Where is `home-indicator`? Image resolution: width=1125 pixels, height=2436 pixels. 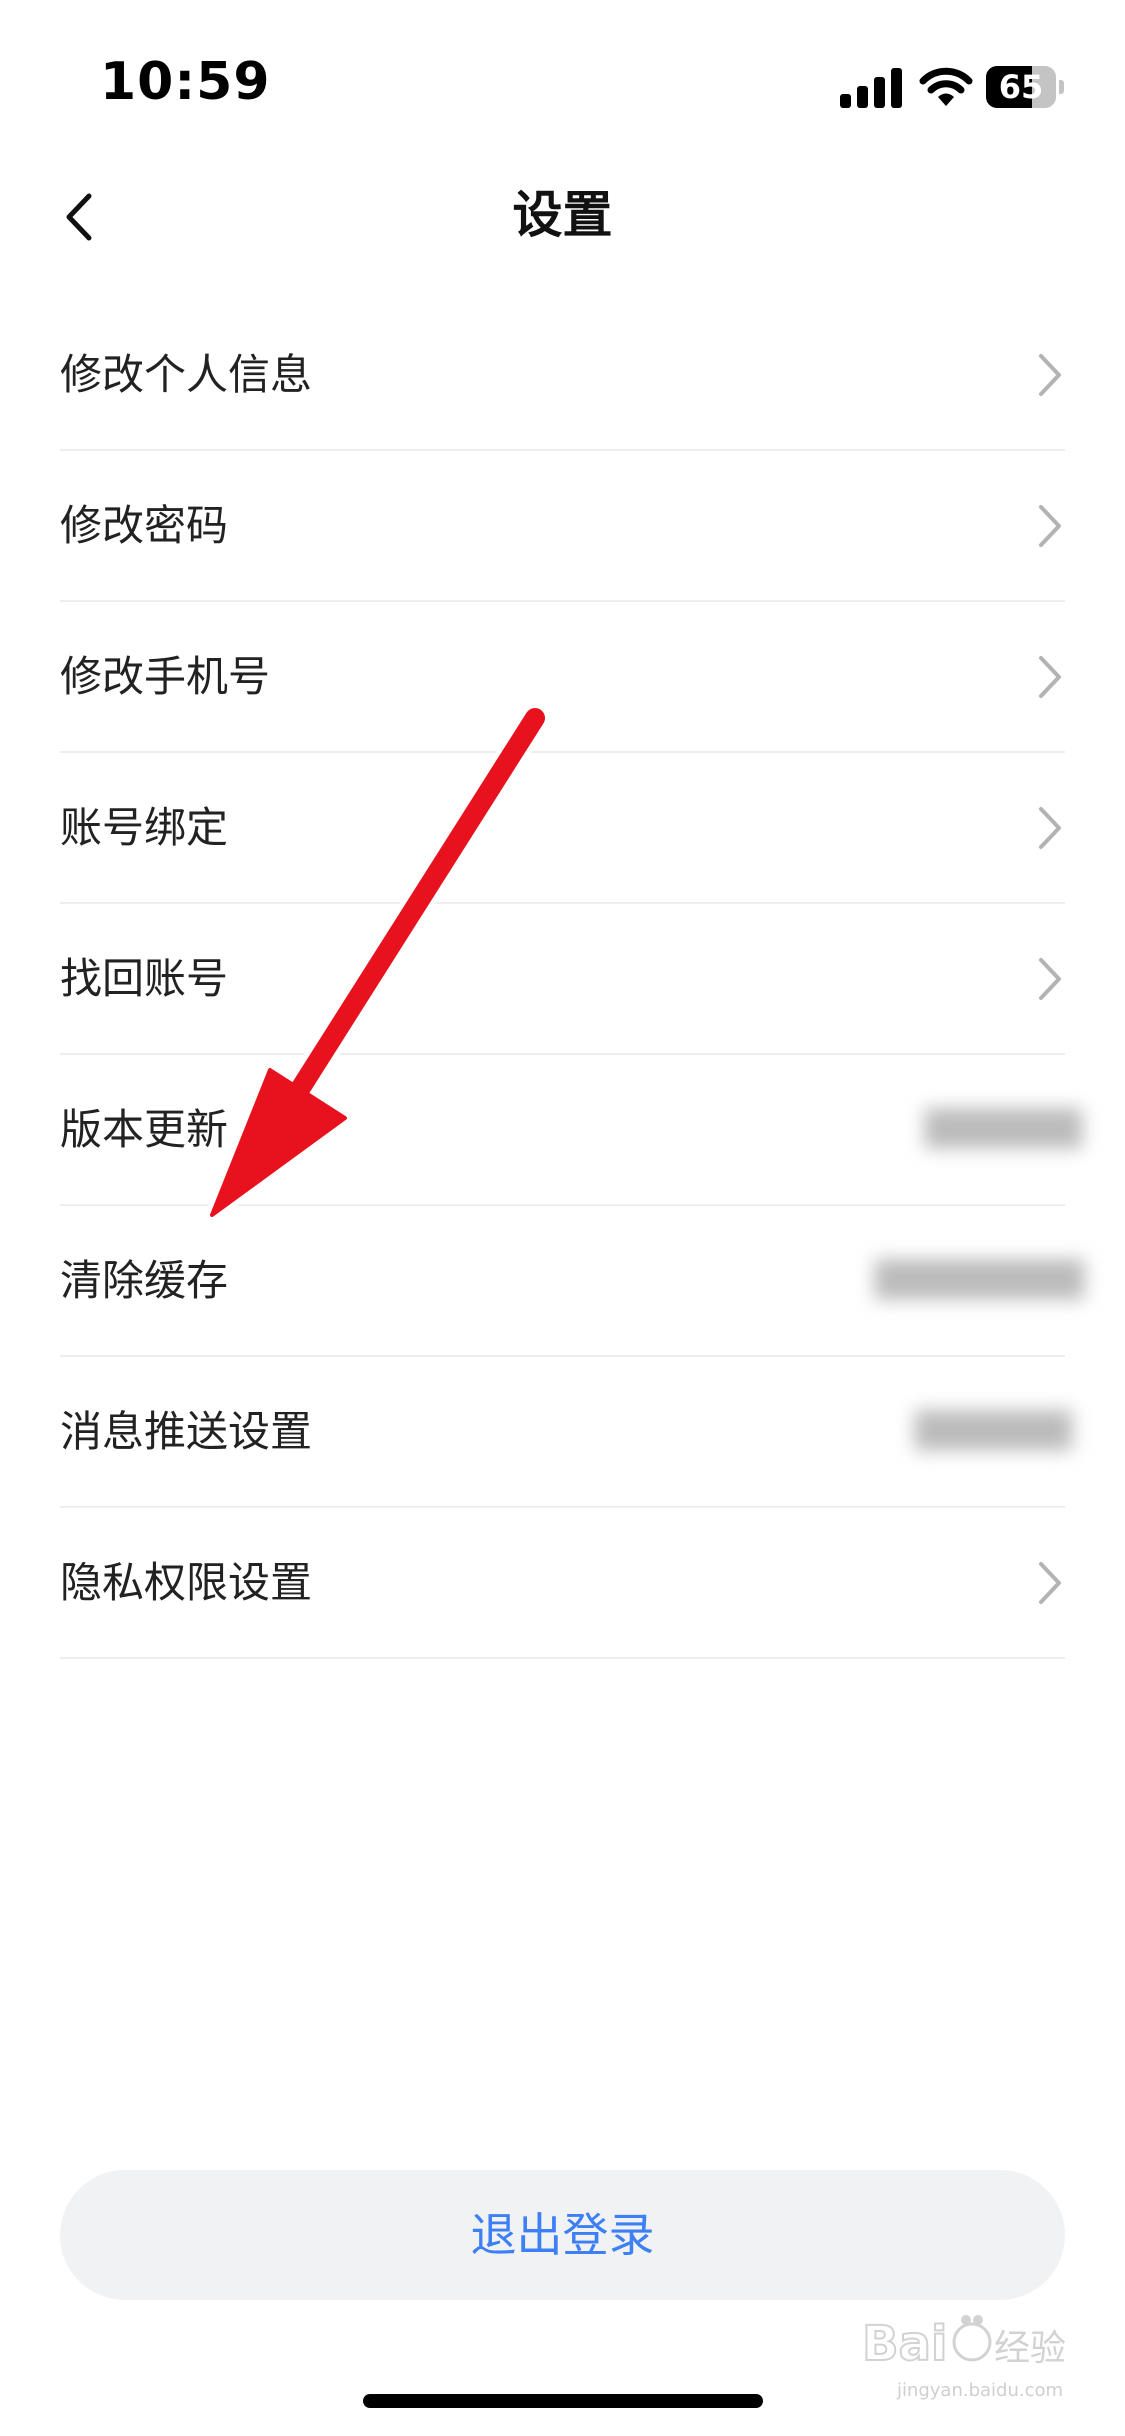
home-indicator is located at coordinates (563, 2401).